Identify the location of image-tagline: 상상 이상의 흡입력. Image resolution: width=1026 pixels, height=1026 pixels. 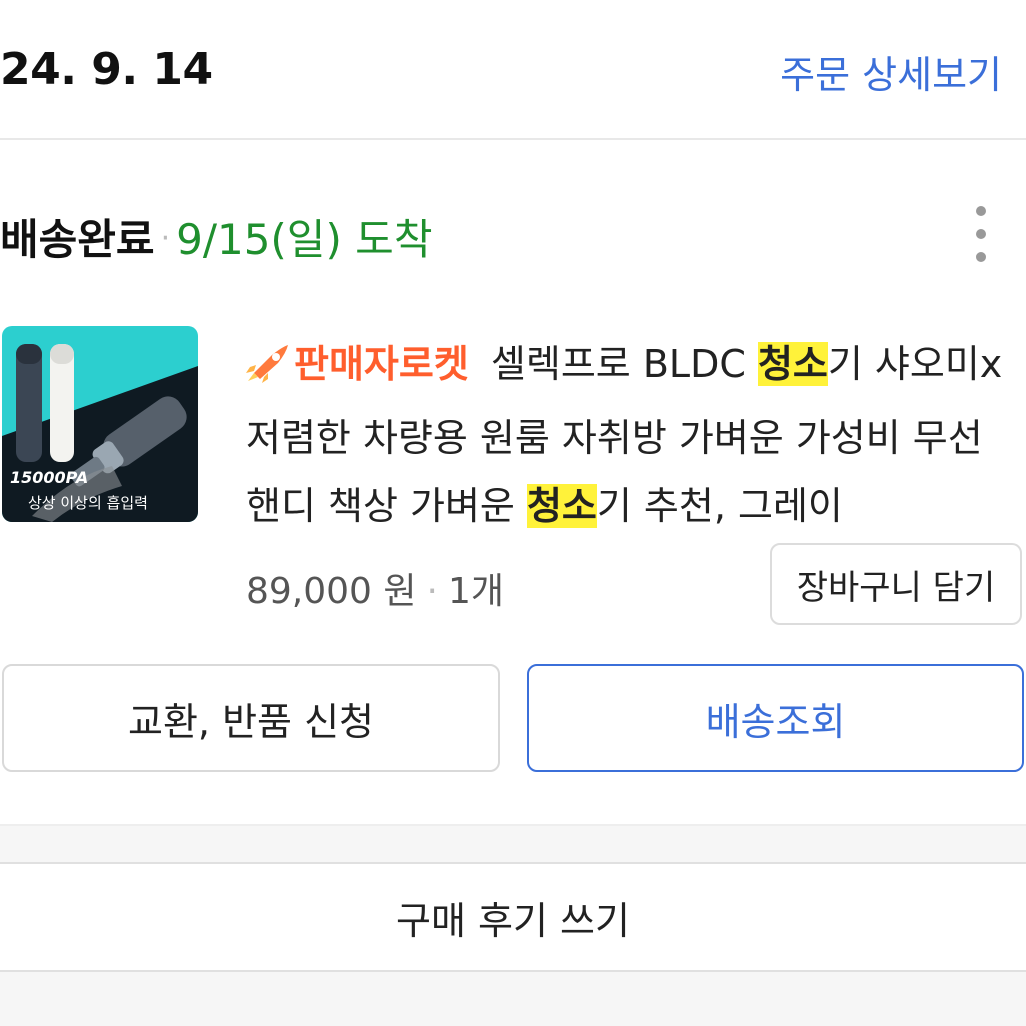
(88, 503).